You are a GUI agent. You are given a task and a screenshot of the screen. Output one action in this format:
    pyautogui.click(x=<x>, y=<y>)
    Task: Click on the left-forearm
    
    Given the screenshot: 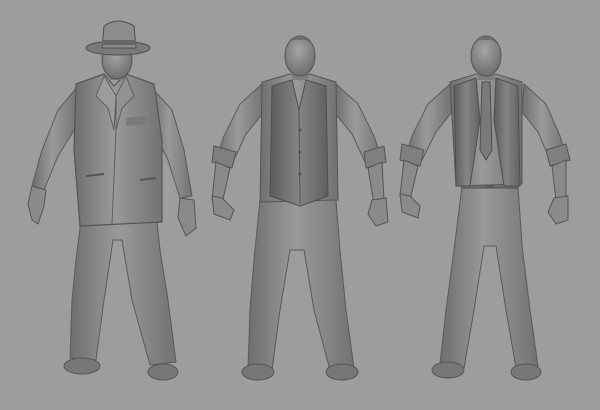 What is the action you would take?
    pyautogui.click(x=409, y=180)
    